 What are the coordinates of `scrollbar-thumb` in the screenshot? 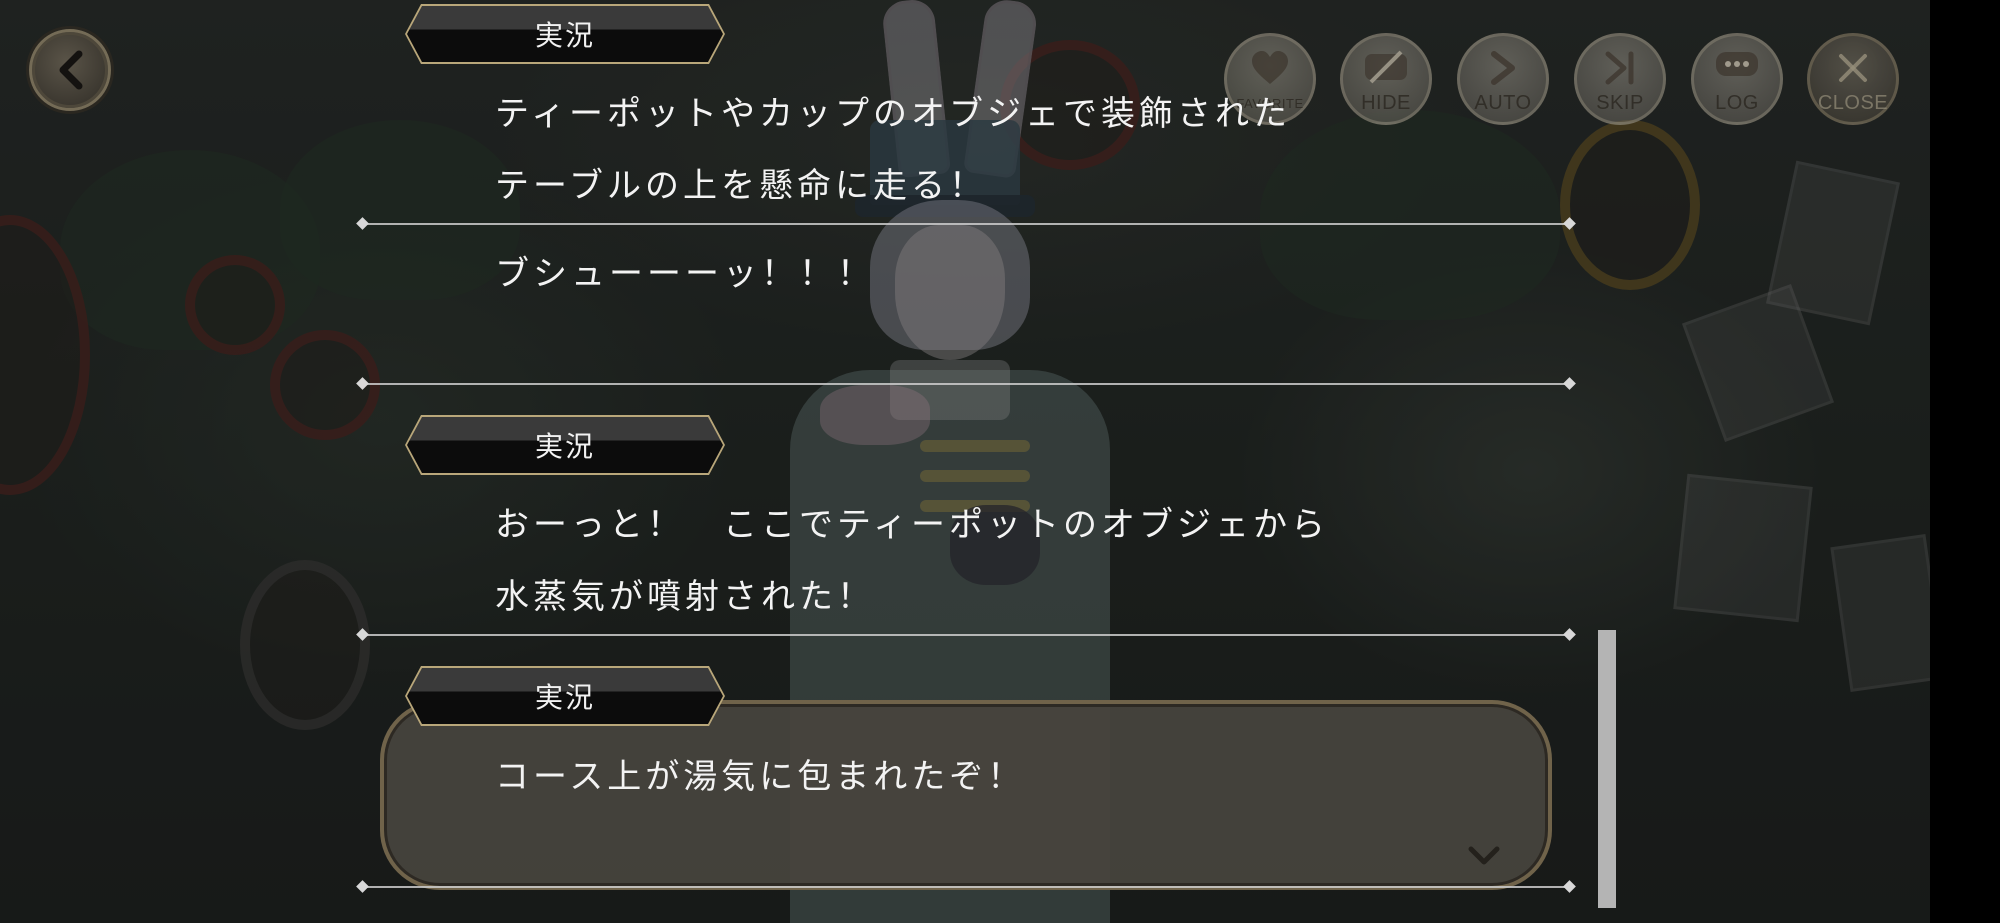 It's located at (1607, 769).